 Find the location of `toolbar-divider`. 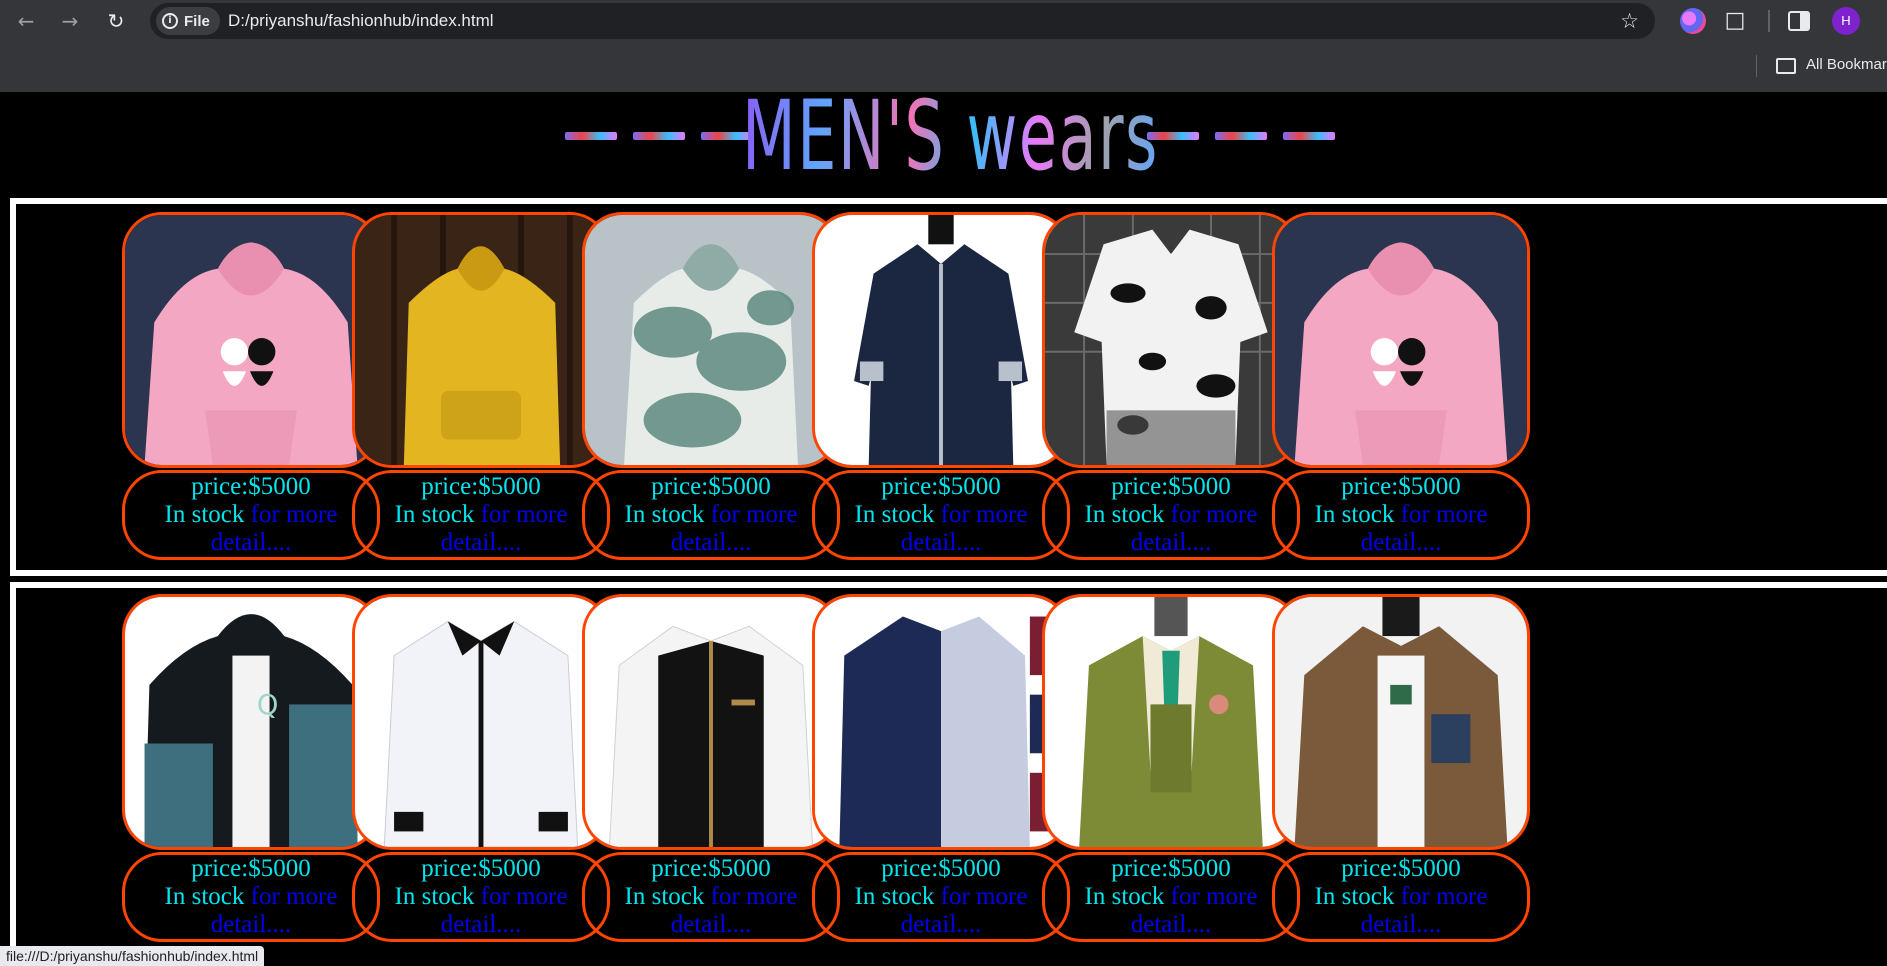

toolbar-divider is located at coordinates (1769, 21).